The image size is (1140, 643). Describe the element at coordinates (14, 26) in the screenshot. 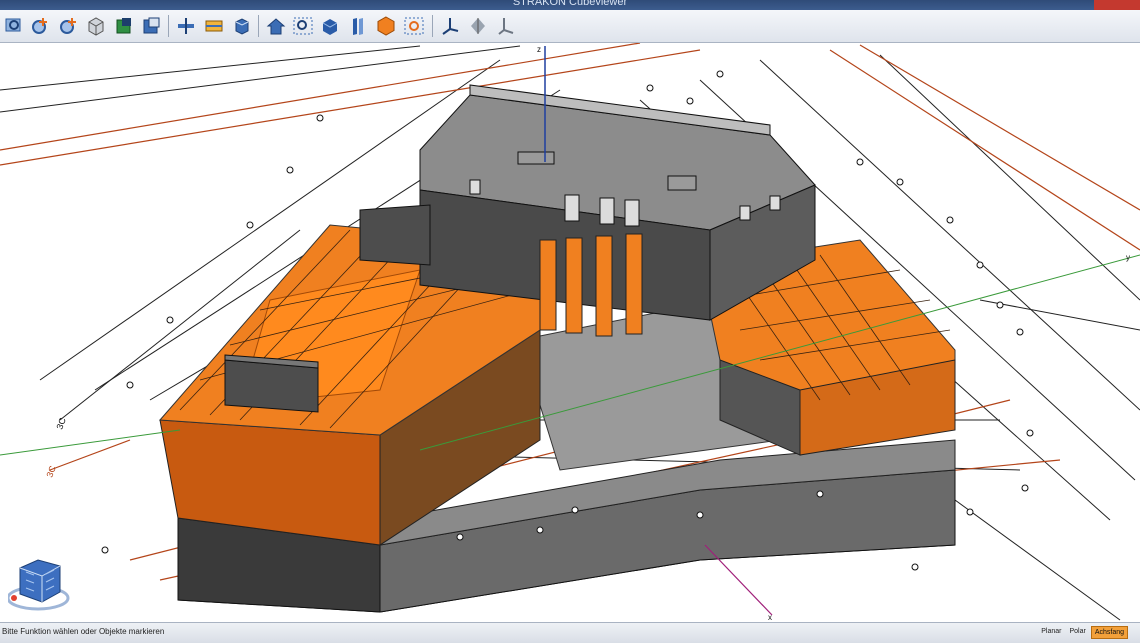

I see `zoom-window-icon` at that location.